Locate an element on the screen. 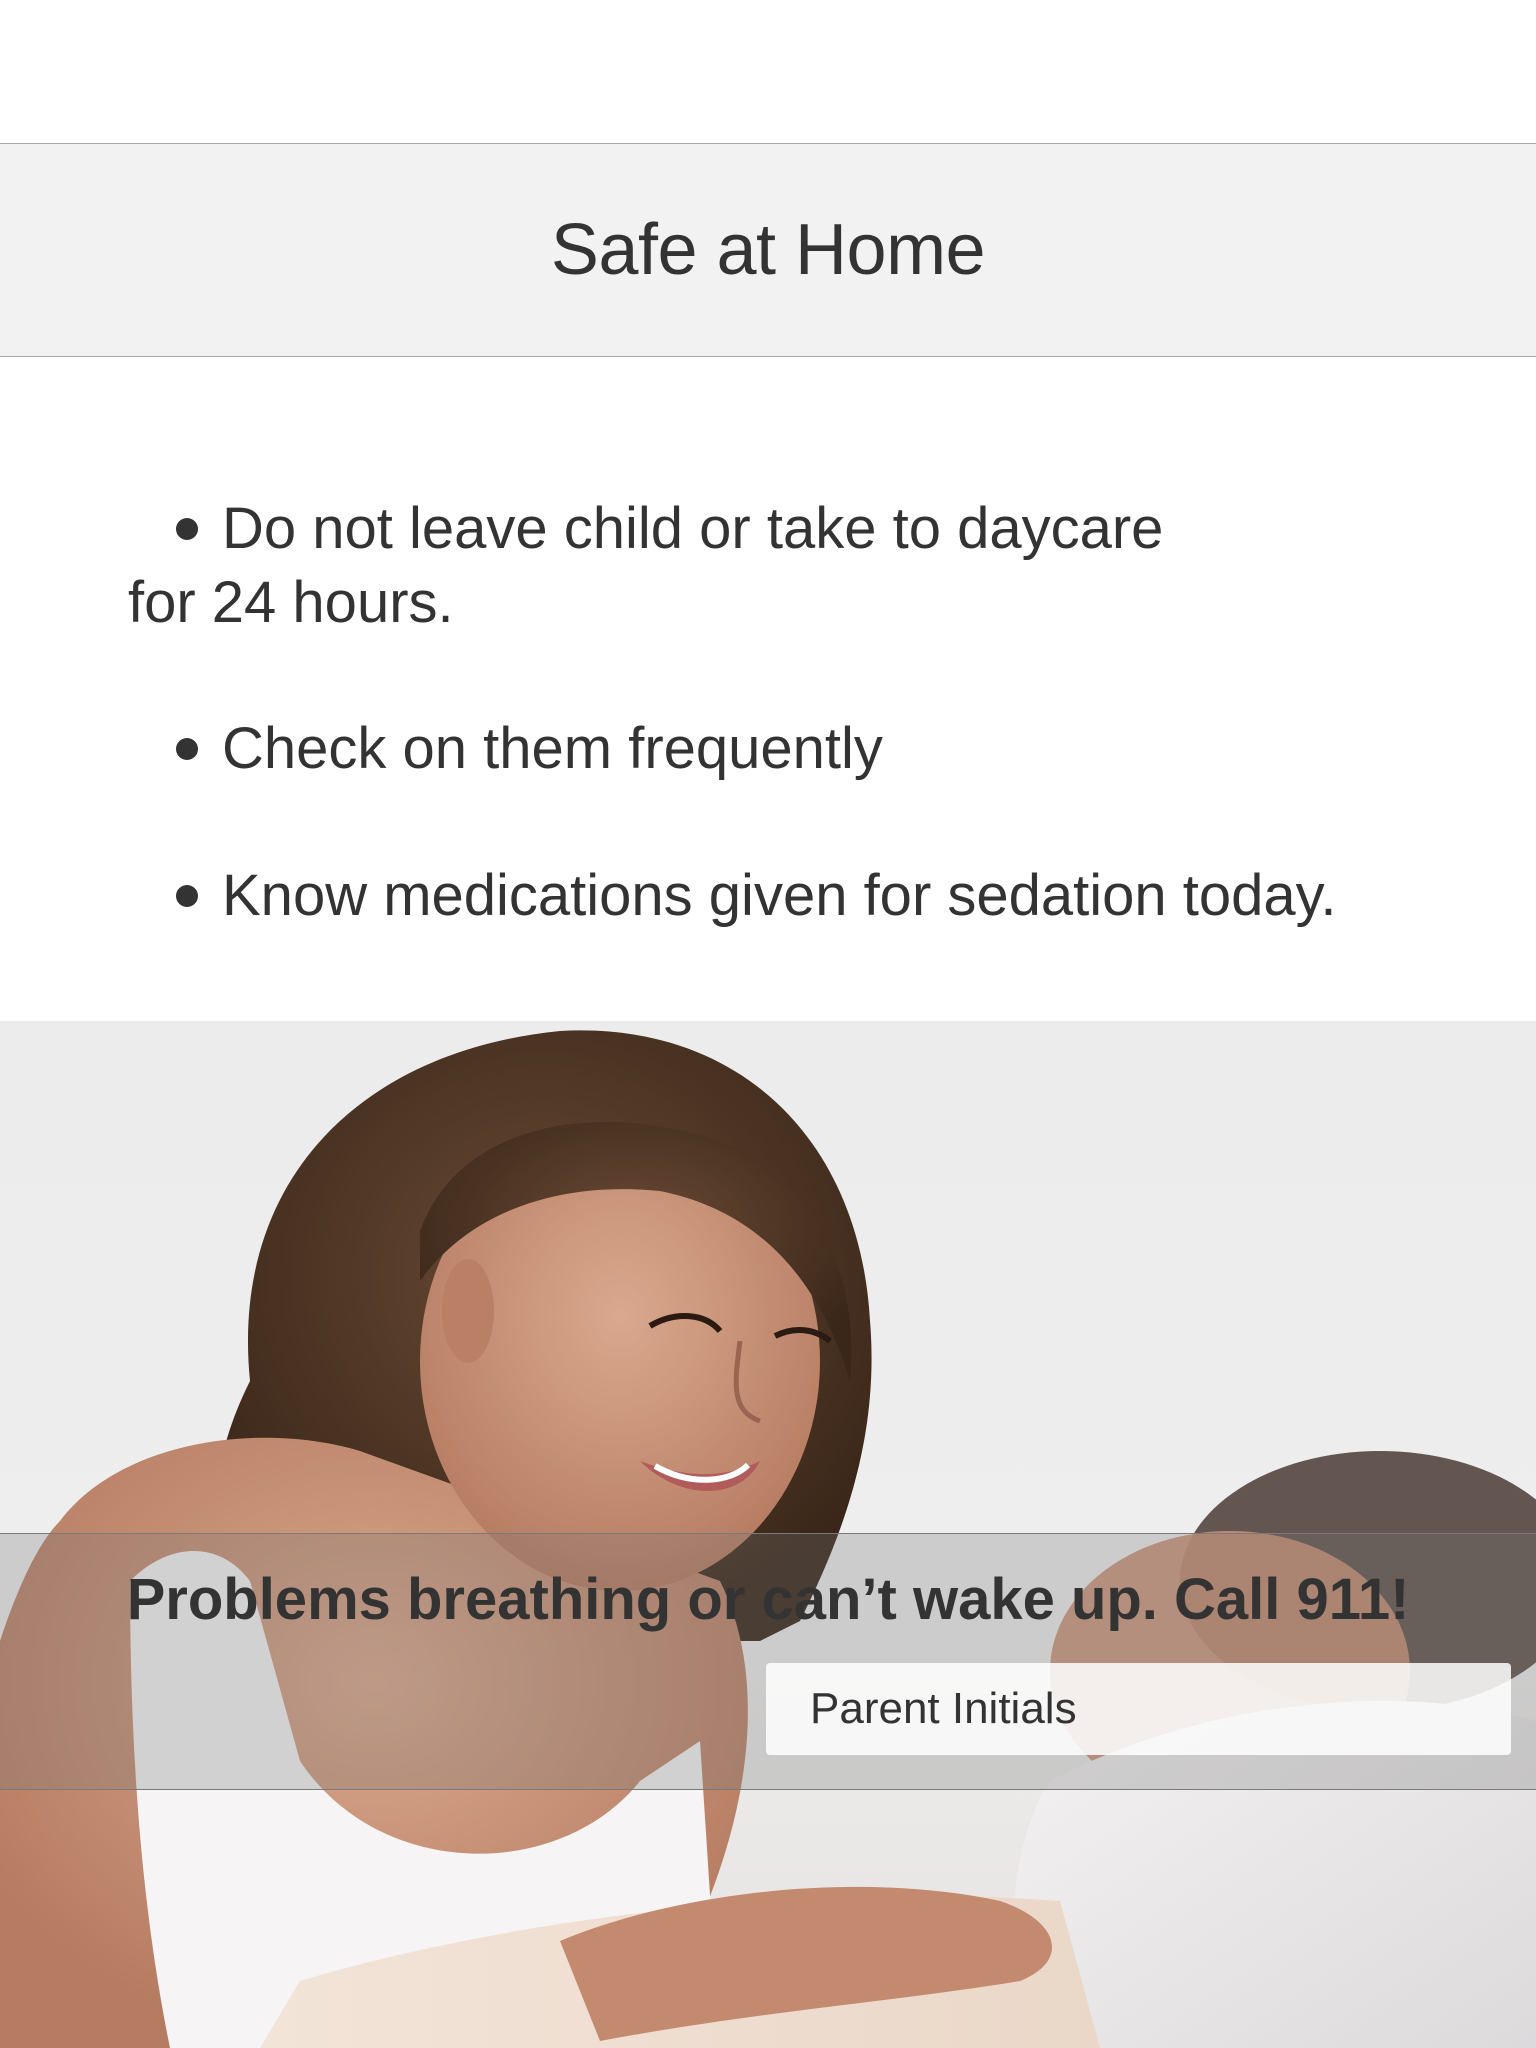 Image resolution: width=1536 pixels, height=2048 pixels. instruction-text-continued: for 24 hours. is located at coordinates (291, 602).